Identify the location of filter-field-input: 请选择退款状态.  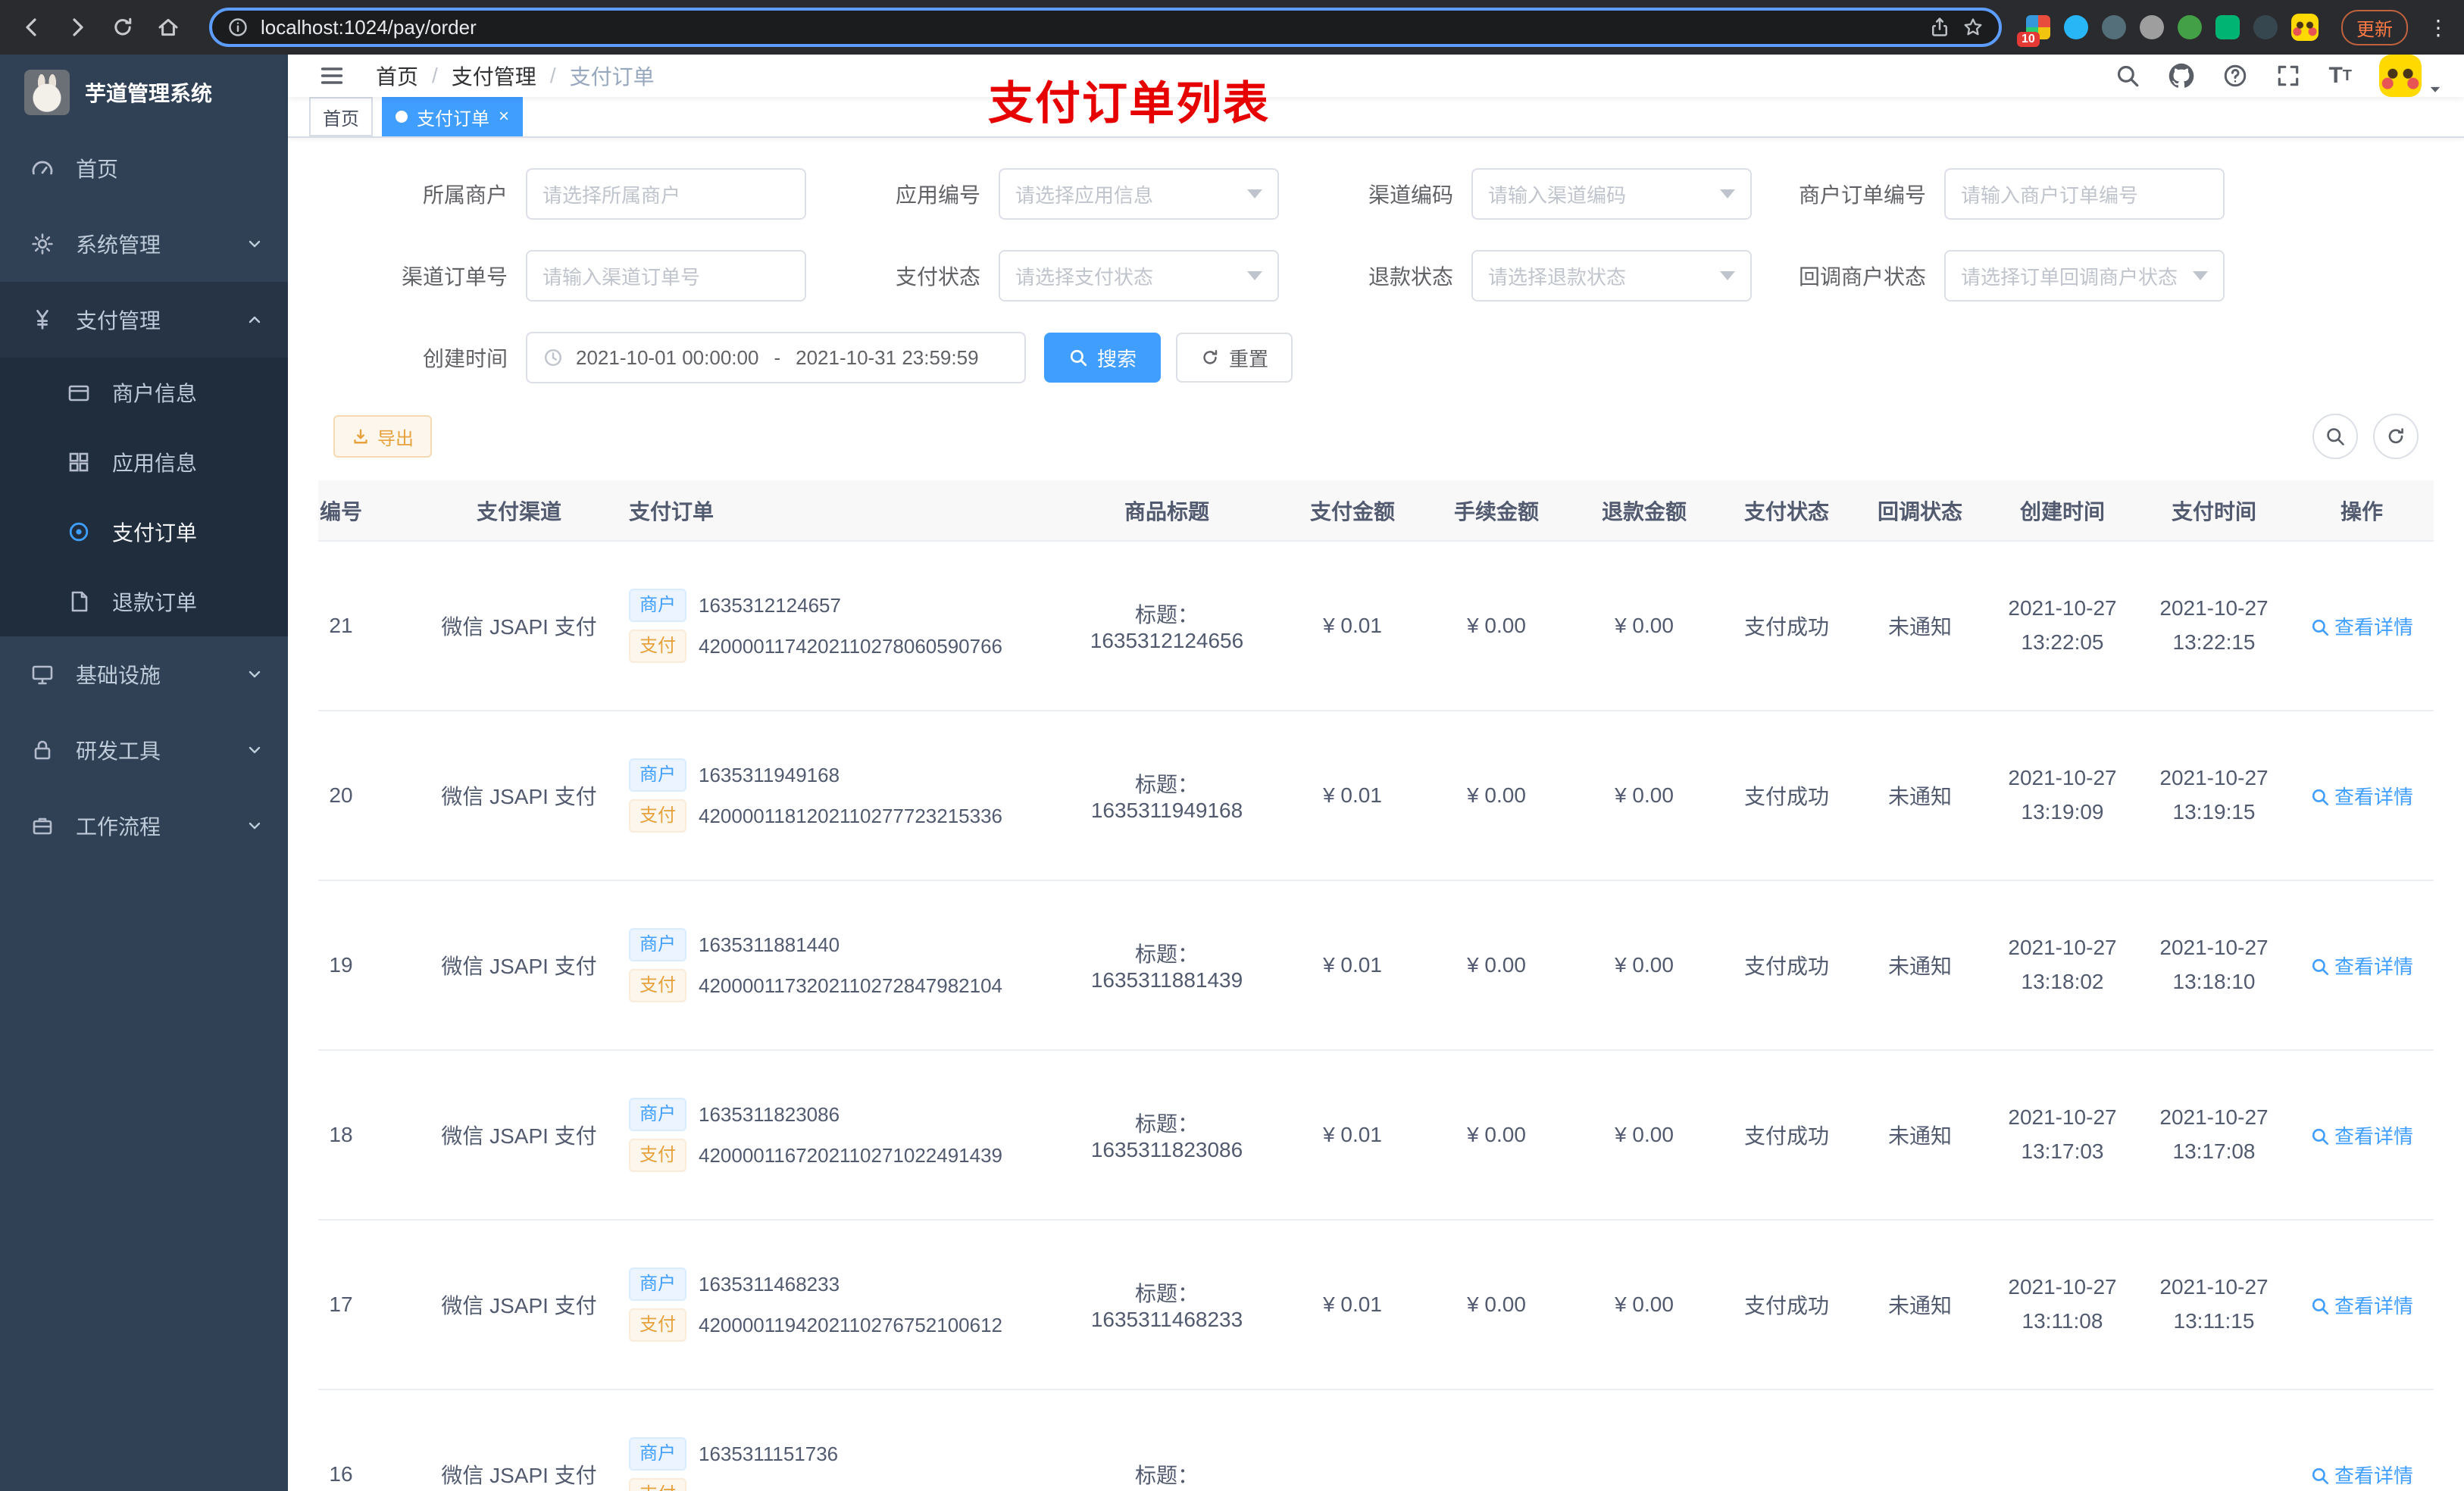
(1611, 276).